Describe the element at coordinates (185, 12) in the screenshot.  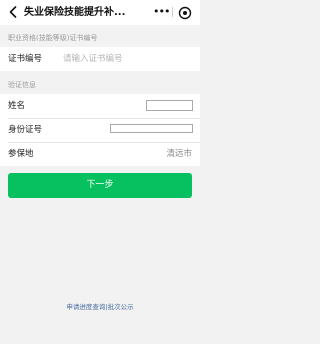
I see `target-icon` at that location.